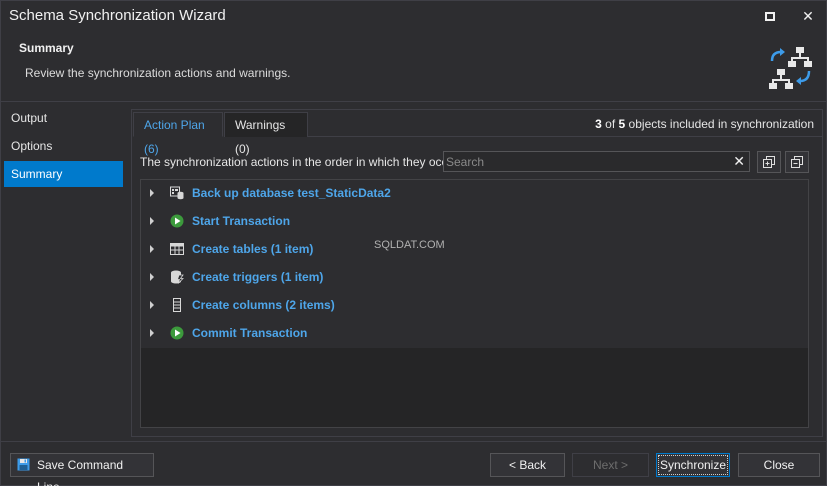  I want to click on close-icon: ✕, so click(808, 15).